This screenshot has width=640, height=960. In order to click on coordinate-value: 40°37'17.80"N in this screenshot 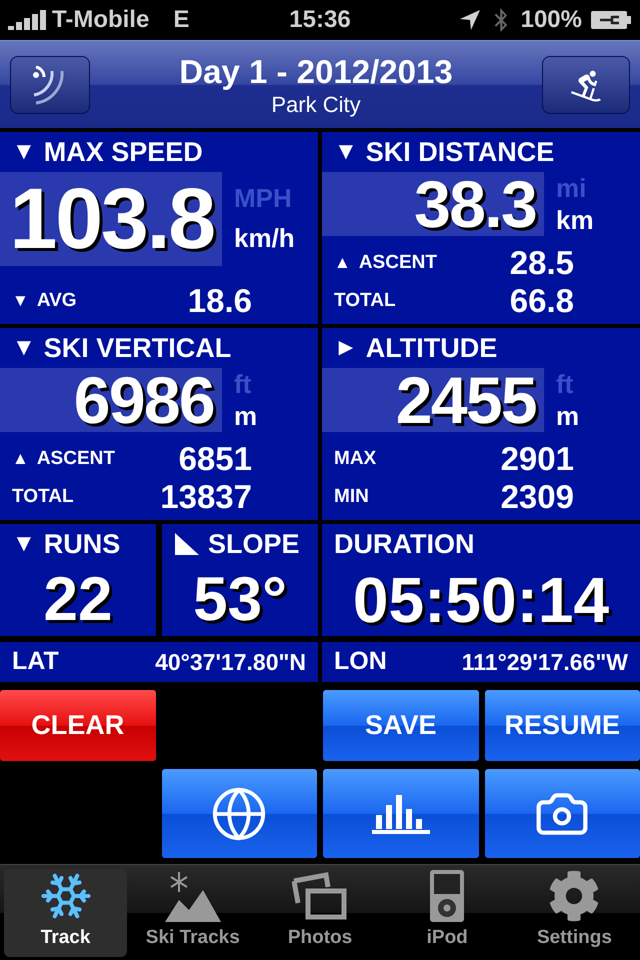, I will do `click(230, 662)`.